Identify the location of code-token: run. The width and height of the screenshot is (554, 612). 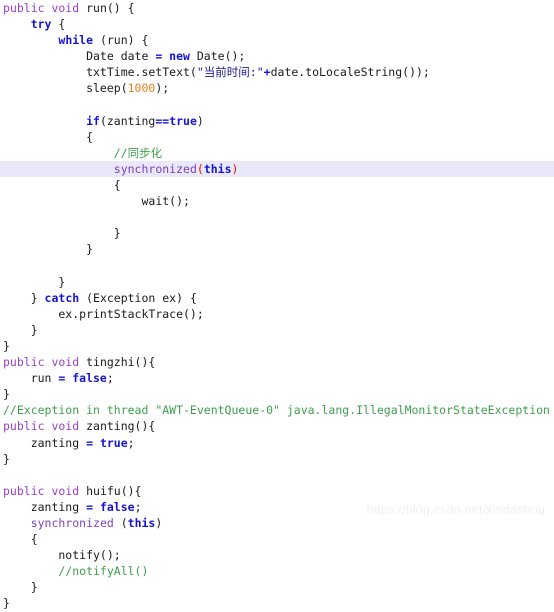
(31, 378).